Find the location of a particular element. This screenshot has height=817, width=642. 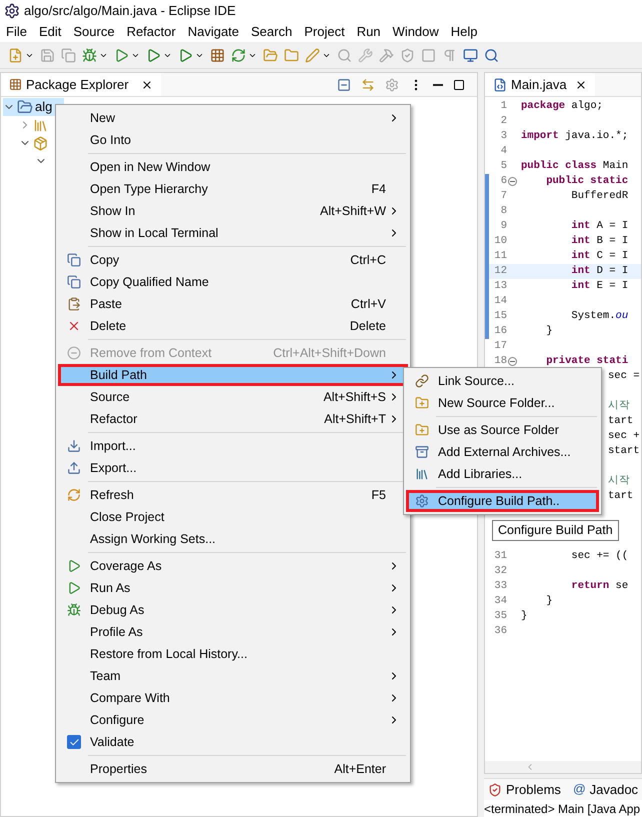

menu-bar-item: Project is located at coordinates (324, 32).